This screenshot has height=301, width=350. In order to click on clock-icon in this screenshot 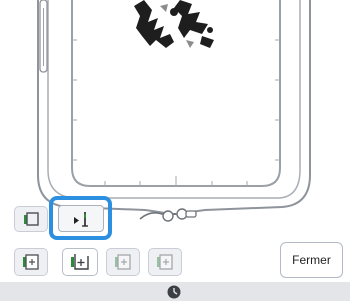, I will do `click(174, 292)`.